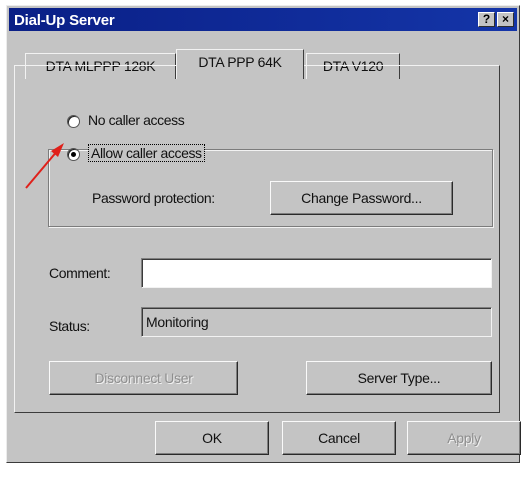 This screenshot has height=484, width=530. Describe the element at coordinates (263, 19) in the screenshot. I see `title-bar: Dial-Up Server ? ×` at that location.